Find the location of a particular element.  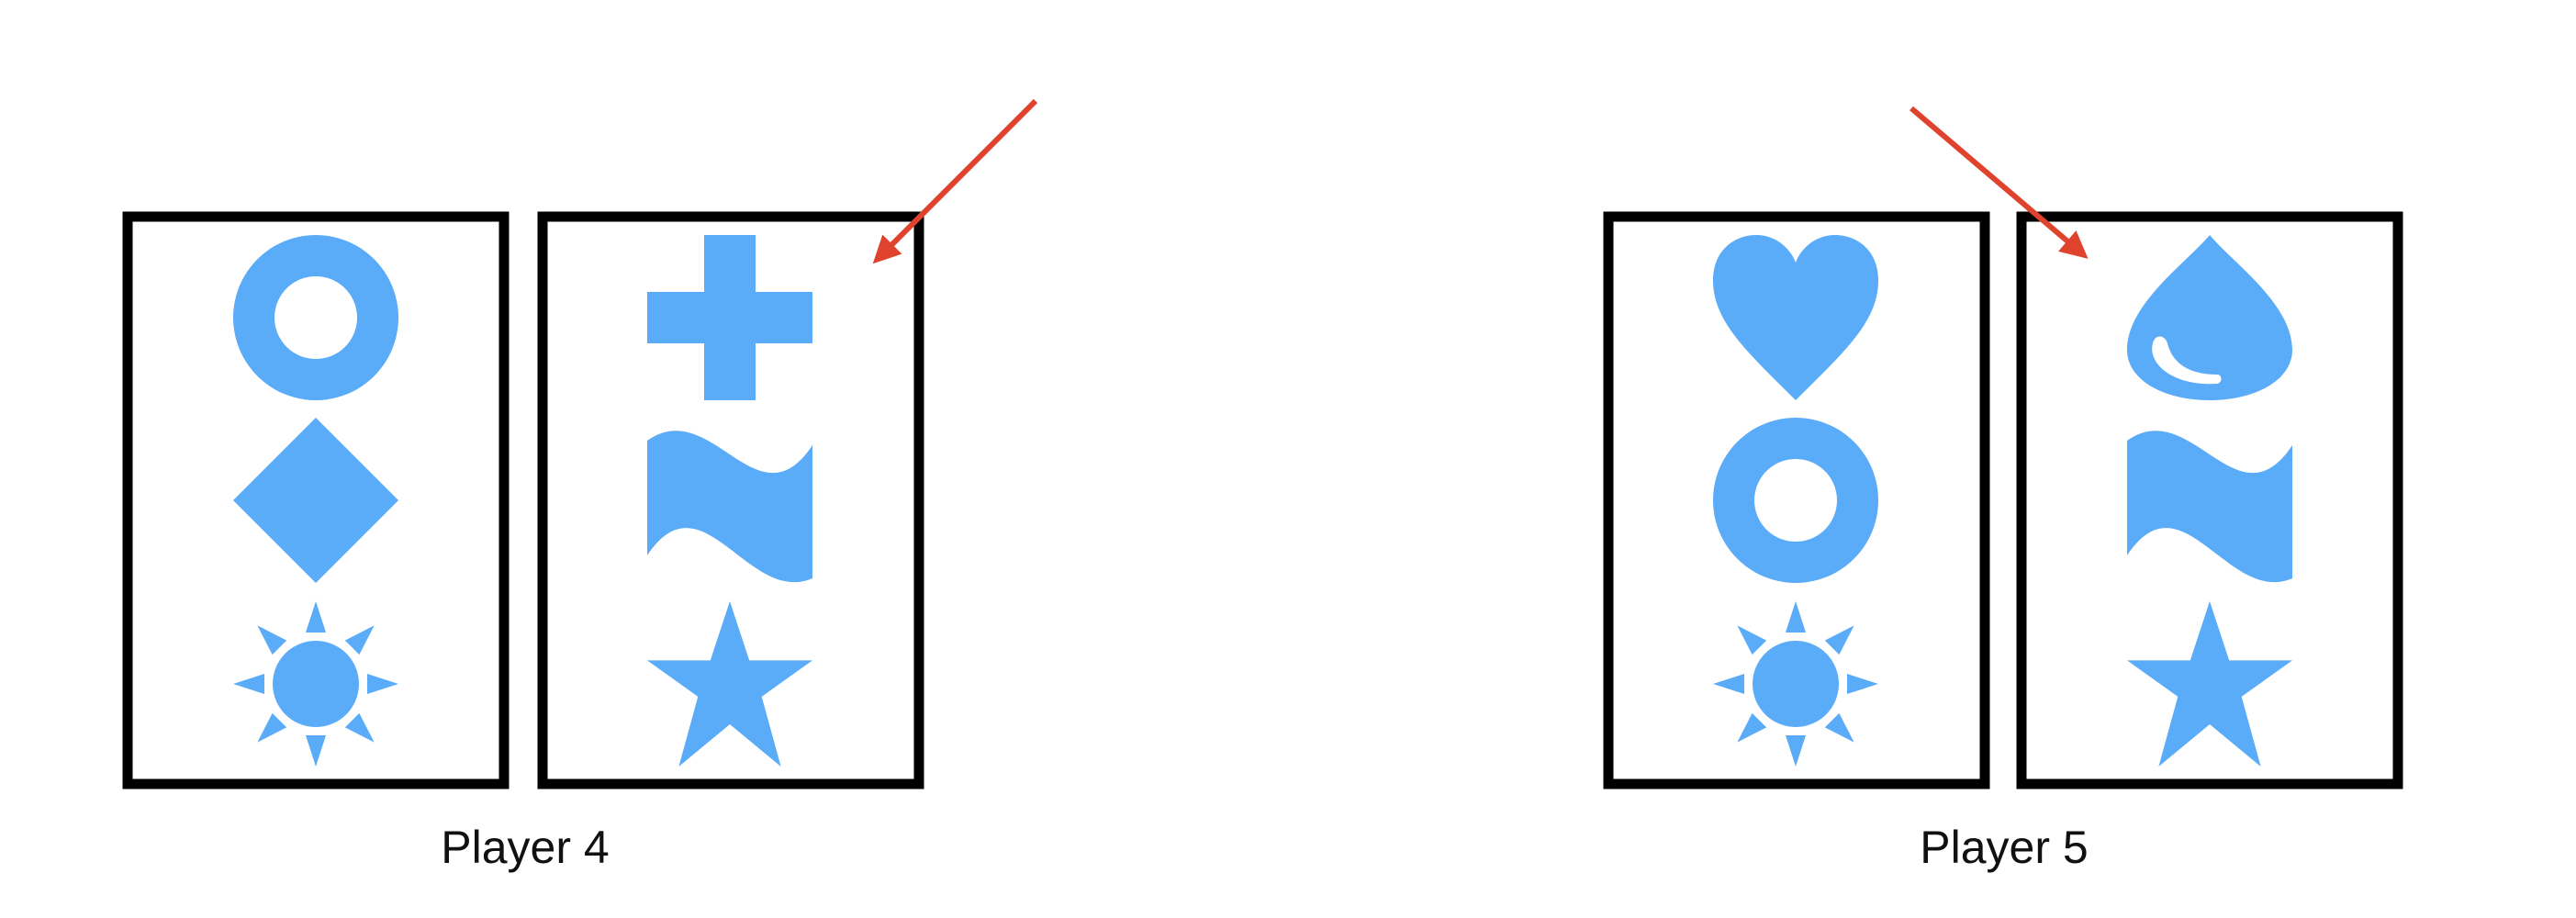

pointer-arrow is located at coordinates (955, 181).